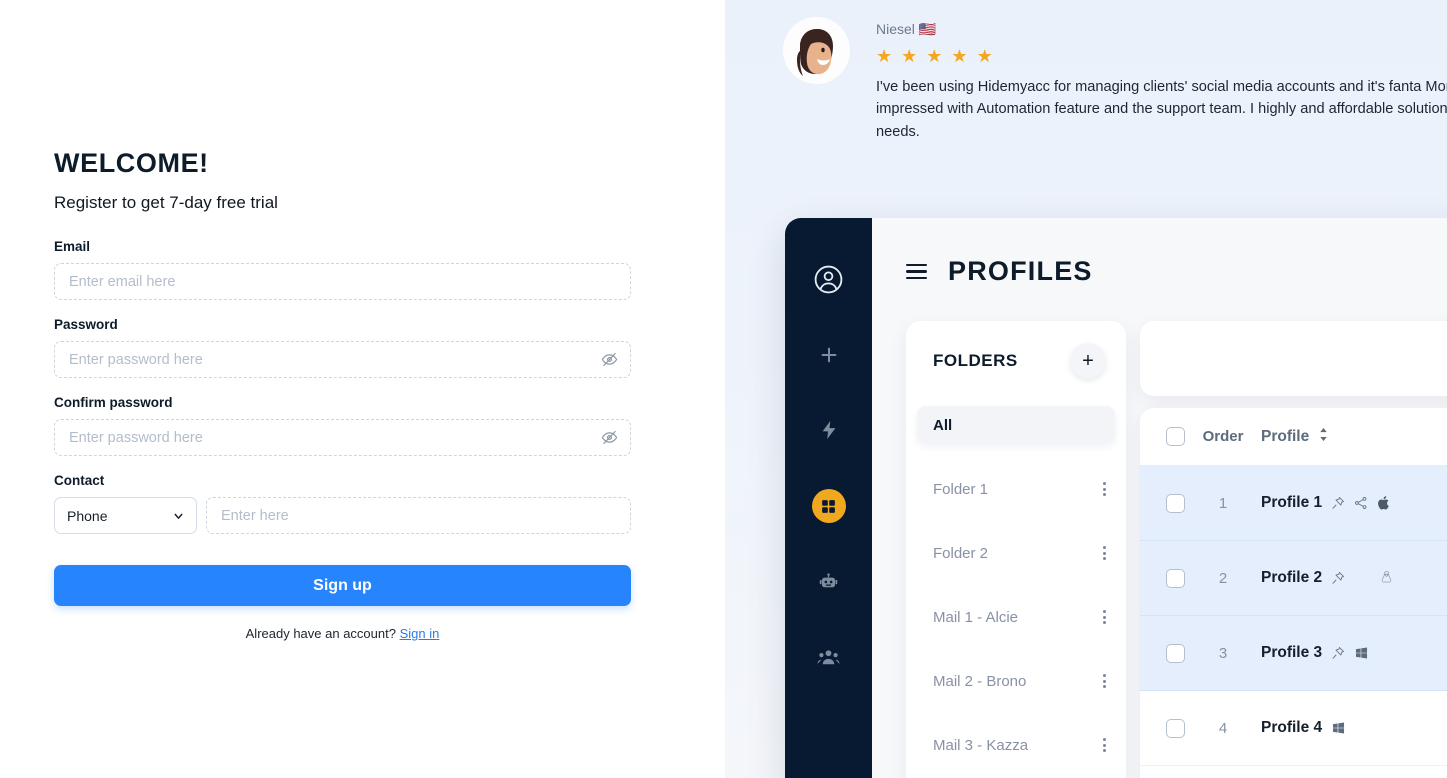 This screenshot has height=778, width=1447. I want to click on row-profile: Profile 4, so click(1303, 728).